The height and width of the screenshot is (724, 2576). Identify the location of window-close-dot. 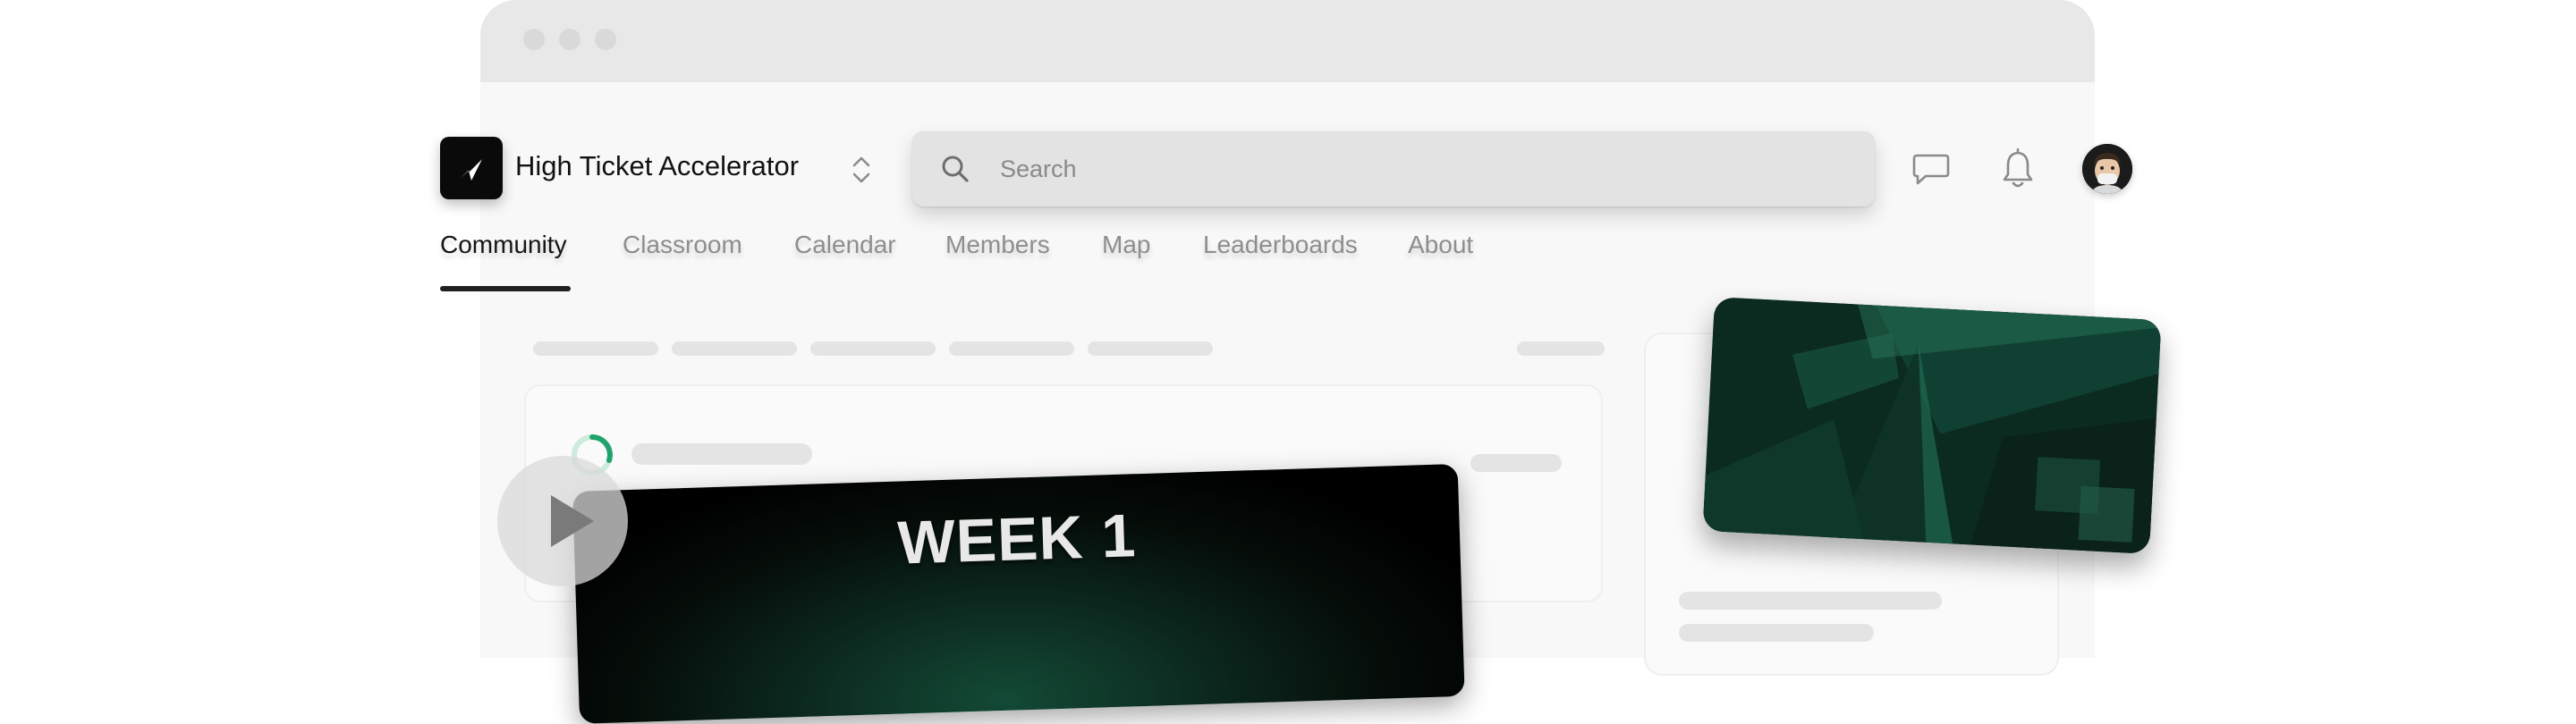
(534, 39).